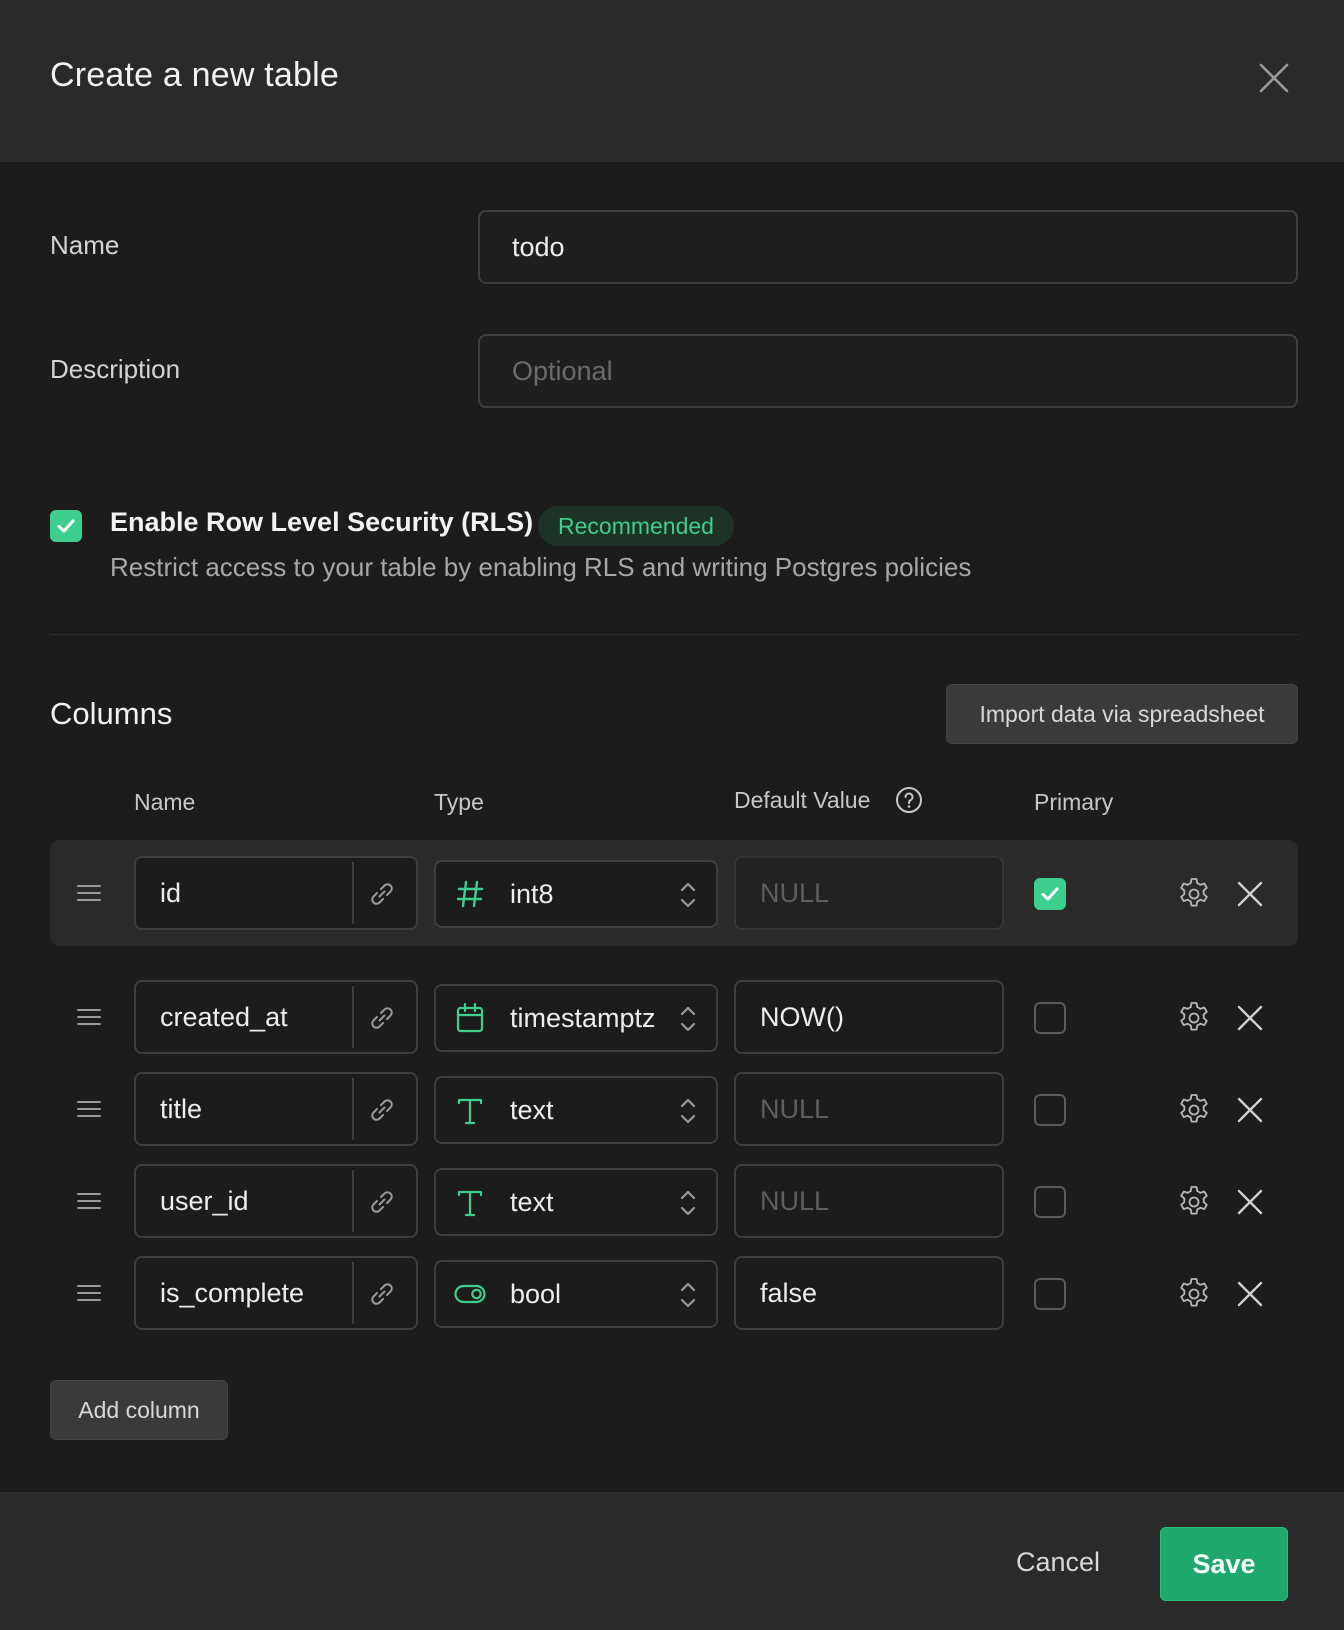 The width and height of the screenshot is (1344, 1630). Describe the element at coordinates (470, 1017) in the screenshot. I see `calendar-icon` at that location.